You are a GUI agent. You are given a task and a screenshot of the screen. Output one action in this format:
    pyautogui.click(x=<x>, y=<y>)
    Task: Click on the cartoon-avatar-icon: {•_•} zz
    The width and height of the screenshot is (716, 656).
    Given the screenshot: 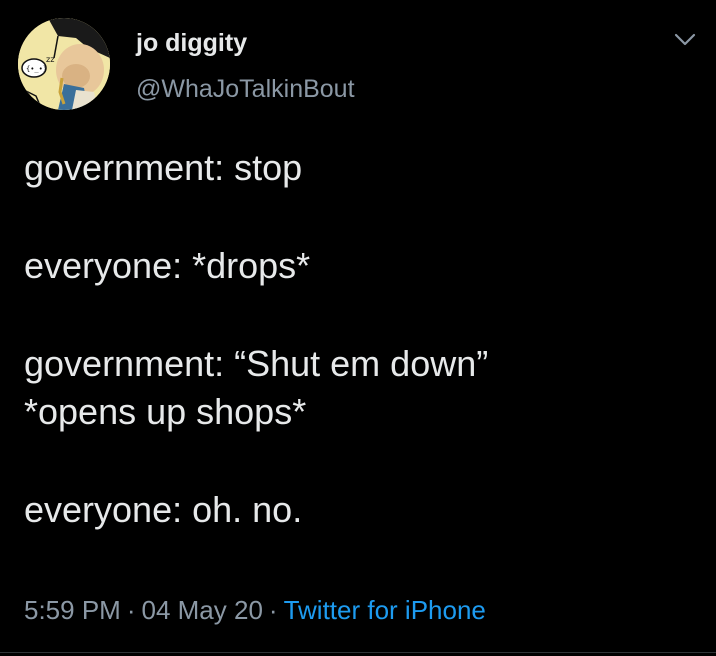 What is the action you would take?
    pyautogui.click(x=64, y=64)
    